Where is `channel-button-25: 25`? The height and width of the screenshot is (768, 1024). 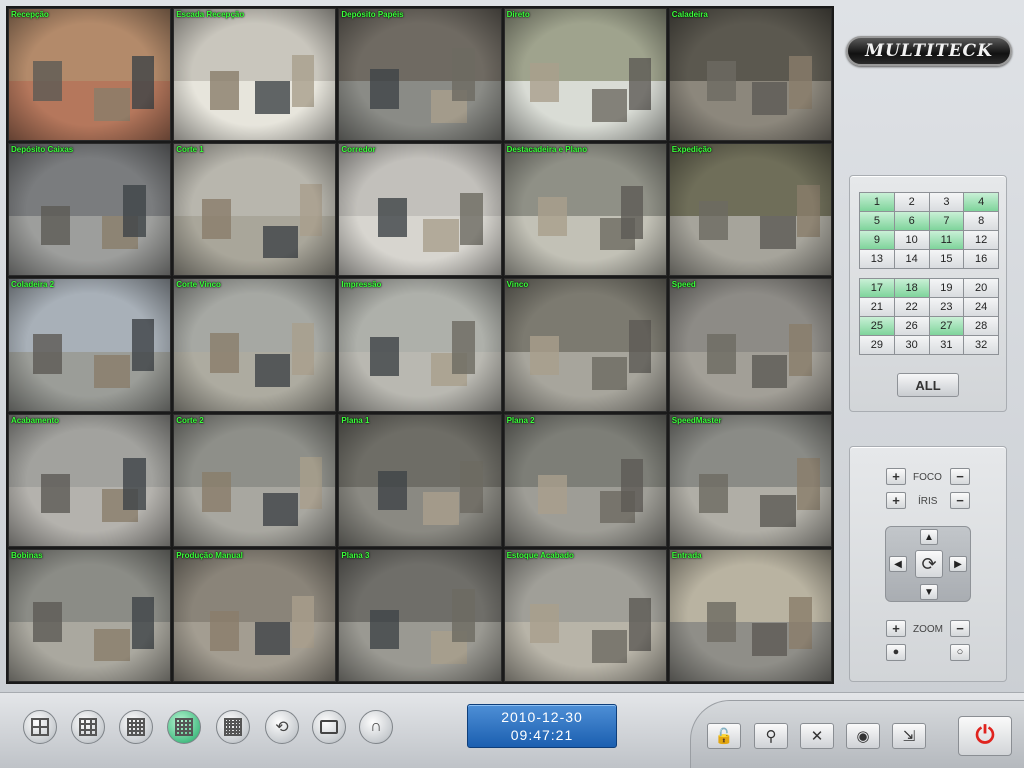 channel-button-25: 25 is located at coordinates (877, 326).